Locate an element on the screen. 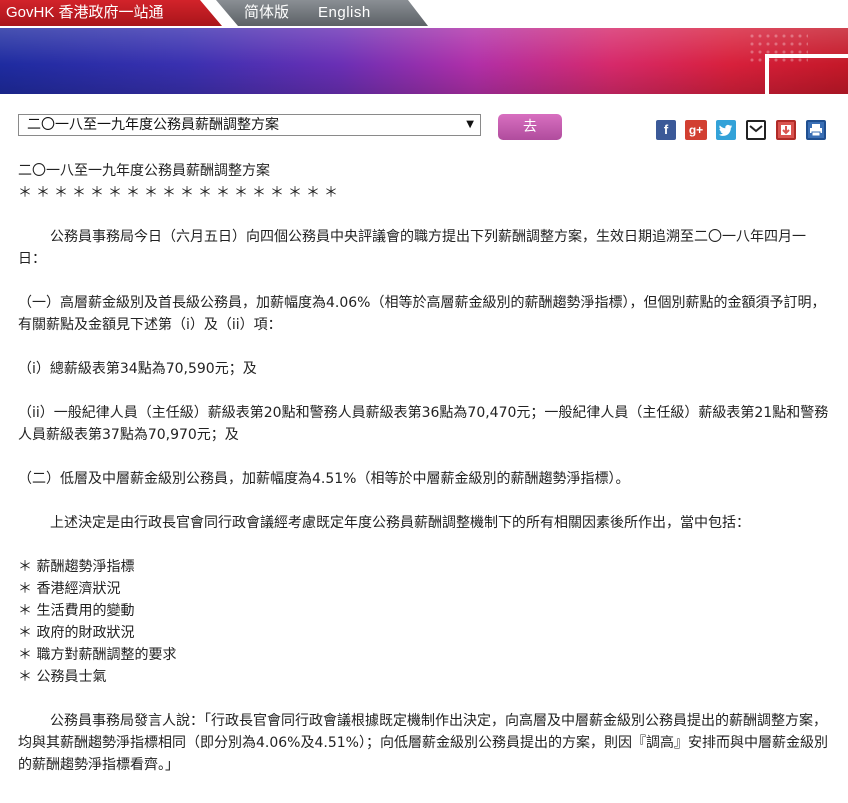 The width and height of the screenshot is (848, 803). banner-sheen is located at coordinates (424, 61).